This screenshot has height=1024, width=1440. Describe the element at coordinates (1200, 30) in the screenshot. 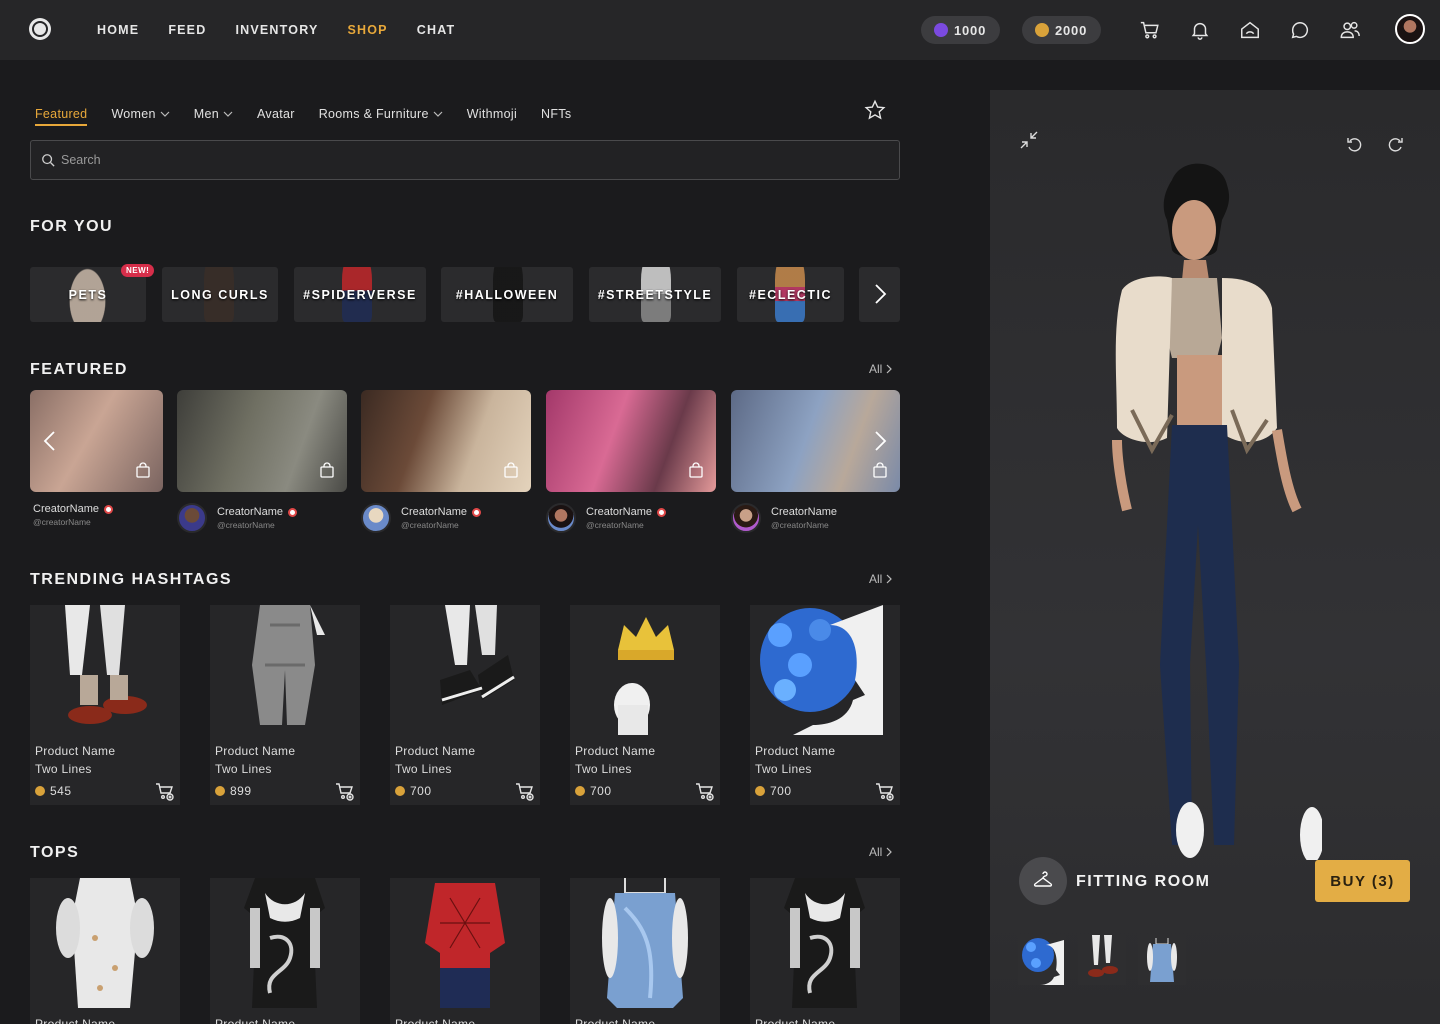

I see `bell-icon` at that location.